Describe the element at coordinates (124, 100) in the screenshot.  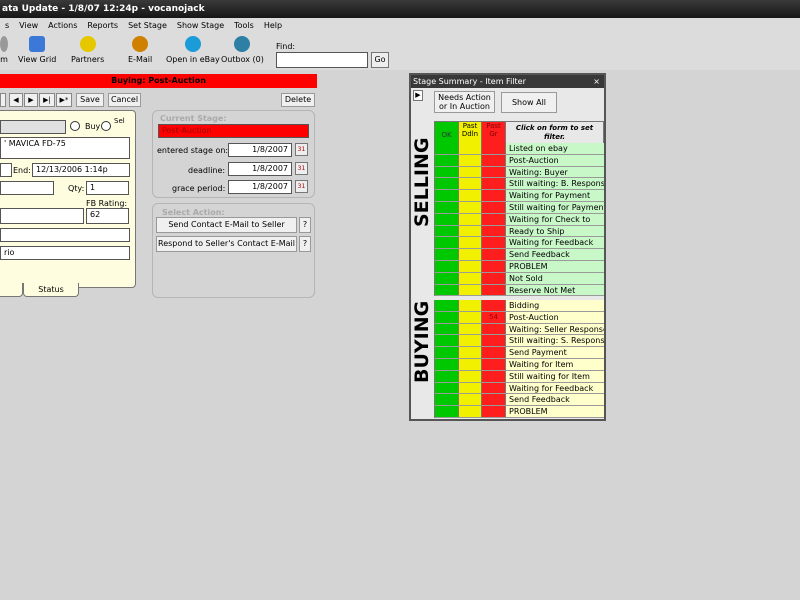
I see `cancel-button: Cancel` at that location.